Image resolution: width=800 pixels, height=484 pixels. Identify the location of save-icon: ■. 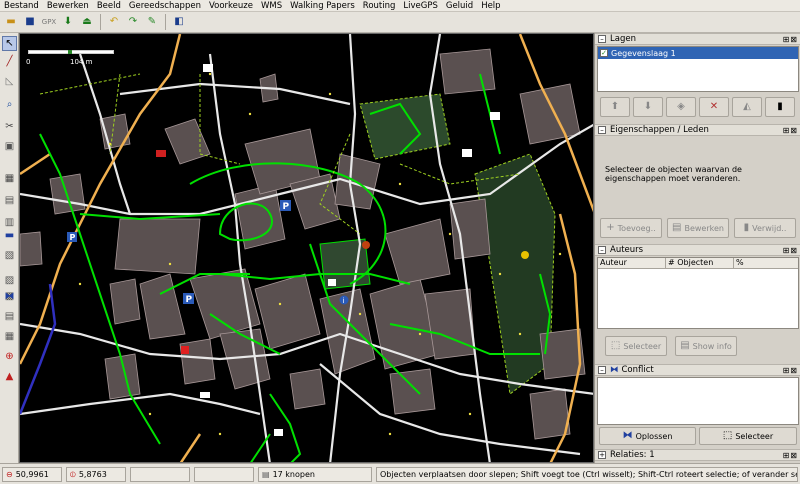
(30, 22).